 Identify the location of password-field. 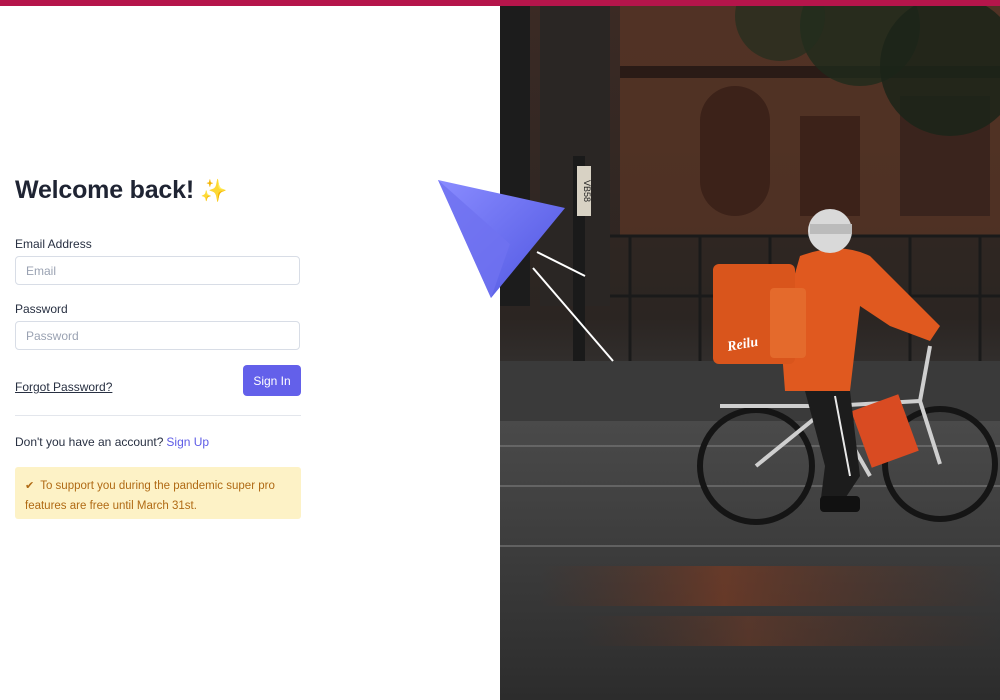
(157, 335).